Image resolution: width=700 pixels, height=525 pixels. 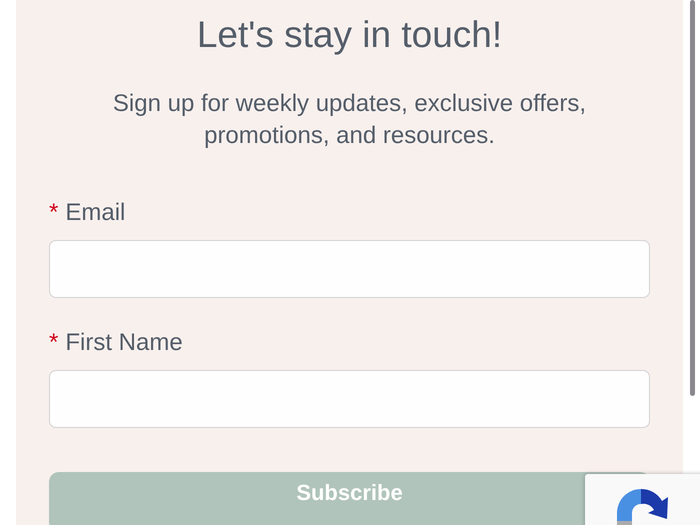 I want to click on field-label: Email, so click(x=95, y=213).